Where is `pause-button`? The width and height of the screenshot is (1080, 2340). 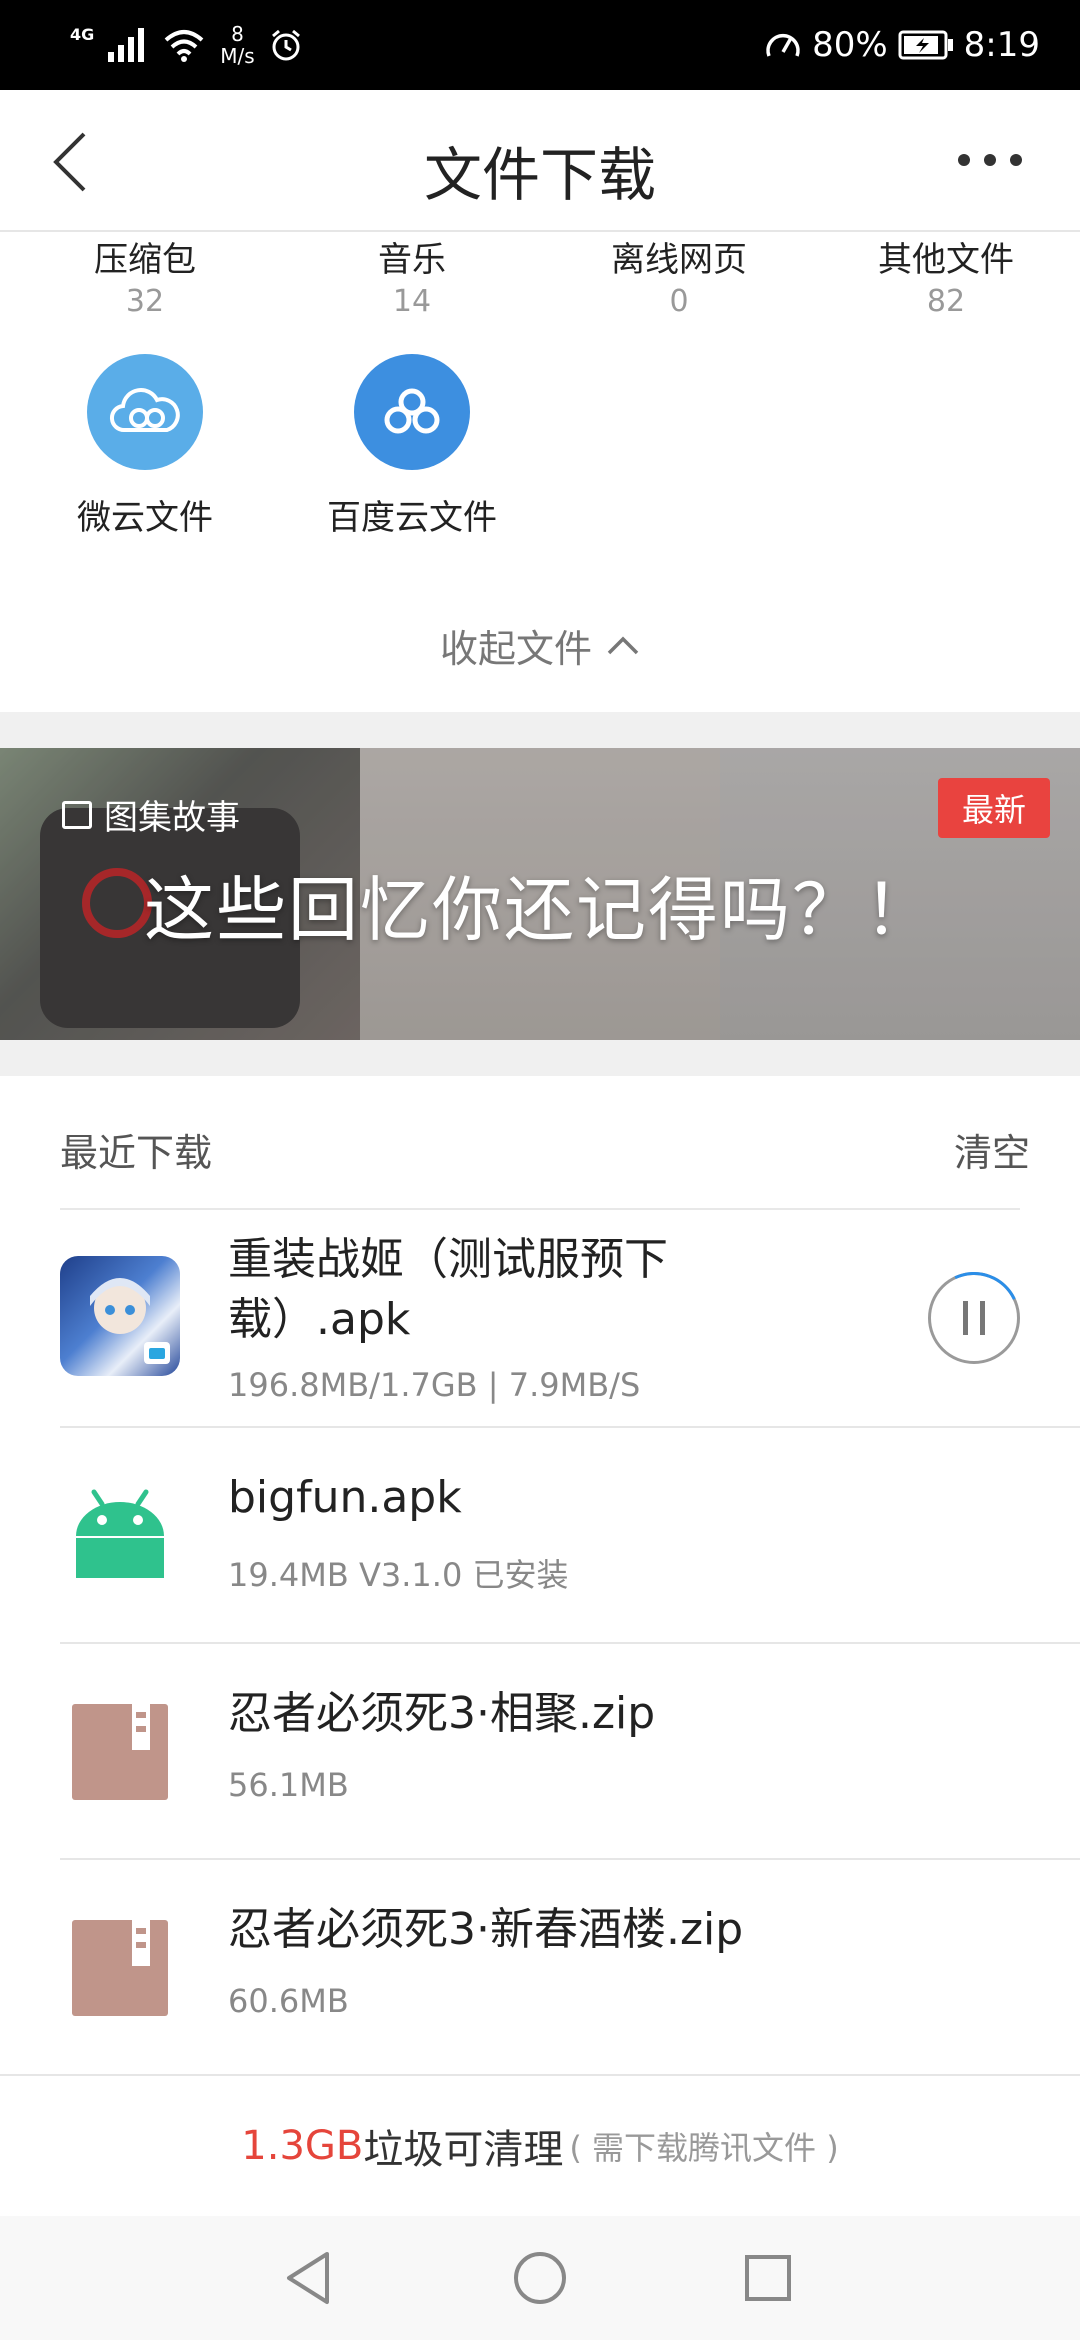
pause-button is located at coordinates (974, 1318).